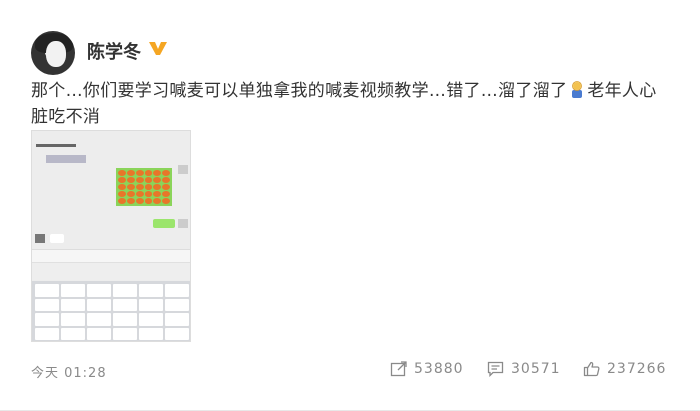  What do you see at coordinates (111, 311) in the screenshot?
I see `mini-keyboard` at bounding box center [111, 311].